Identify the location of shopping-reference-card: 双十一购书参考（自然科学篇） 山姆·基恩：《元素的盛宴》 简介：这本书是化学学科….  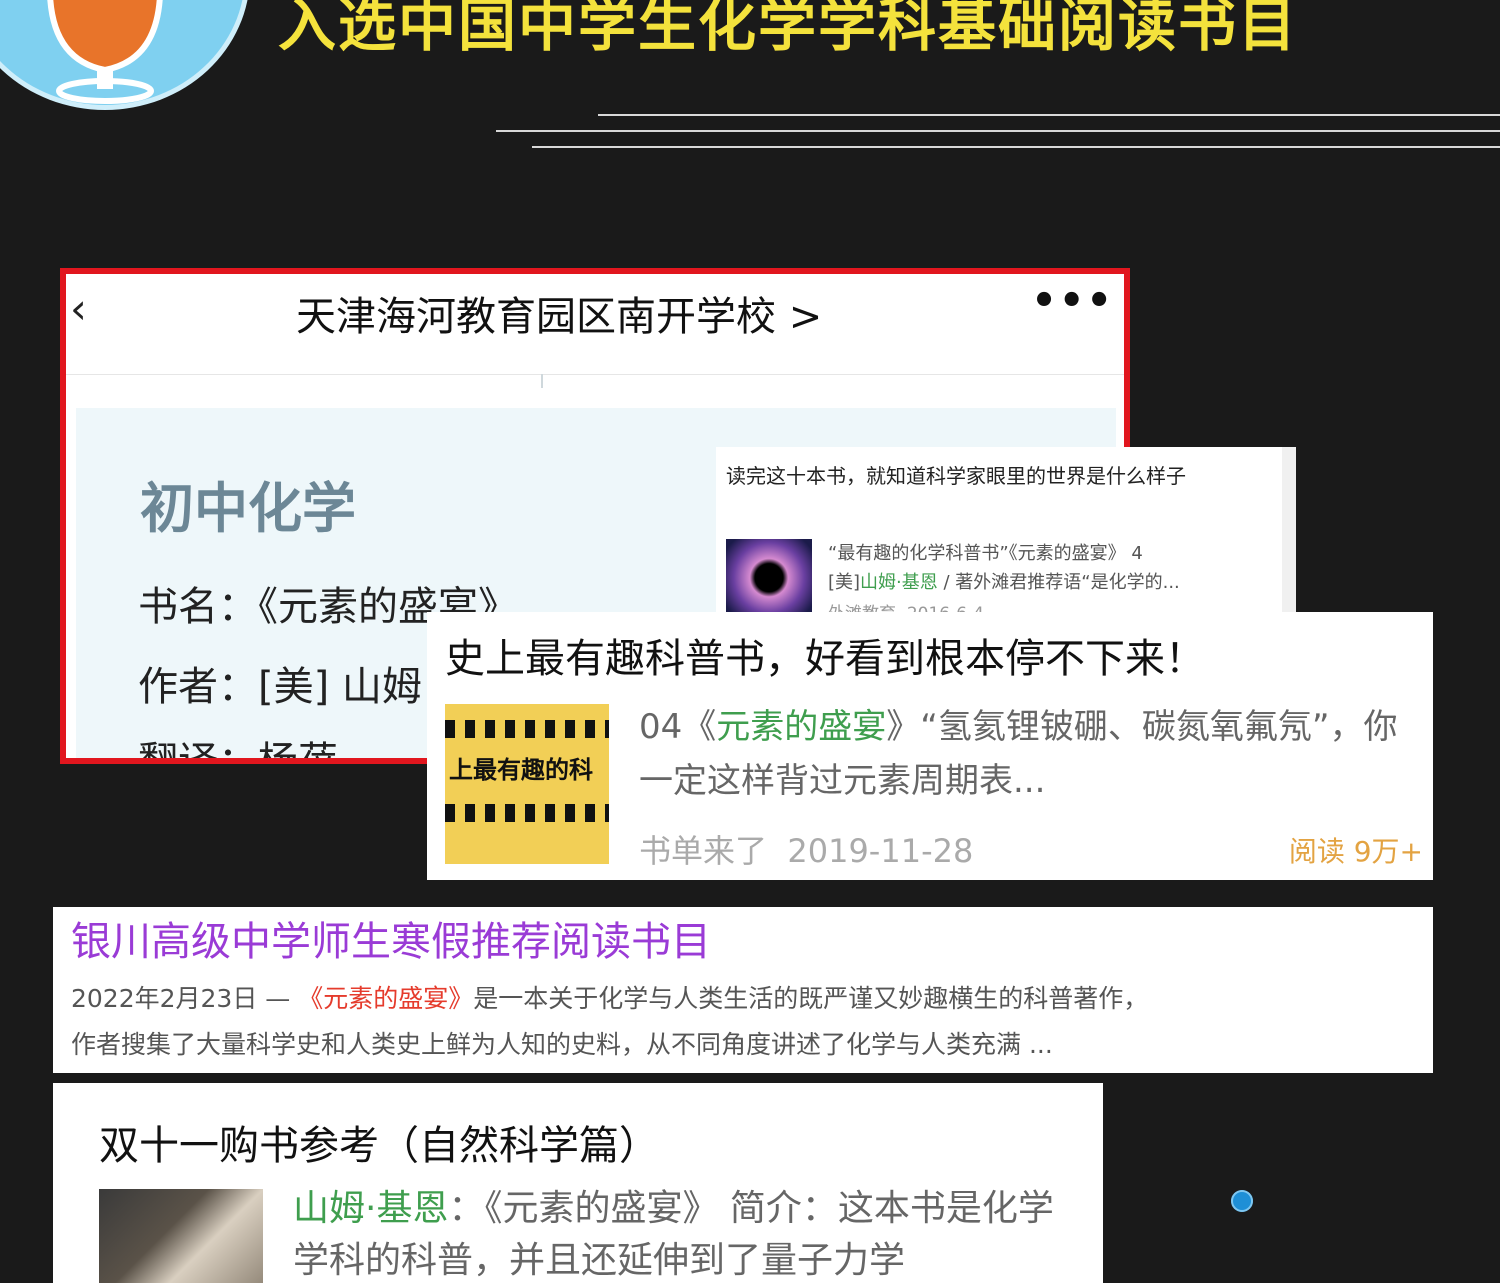
(578, 1183).